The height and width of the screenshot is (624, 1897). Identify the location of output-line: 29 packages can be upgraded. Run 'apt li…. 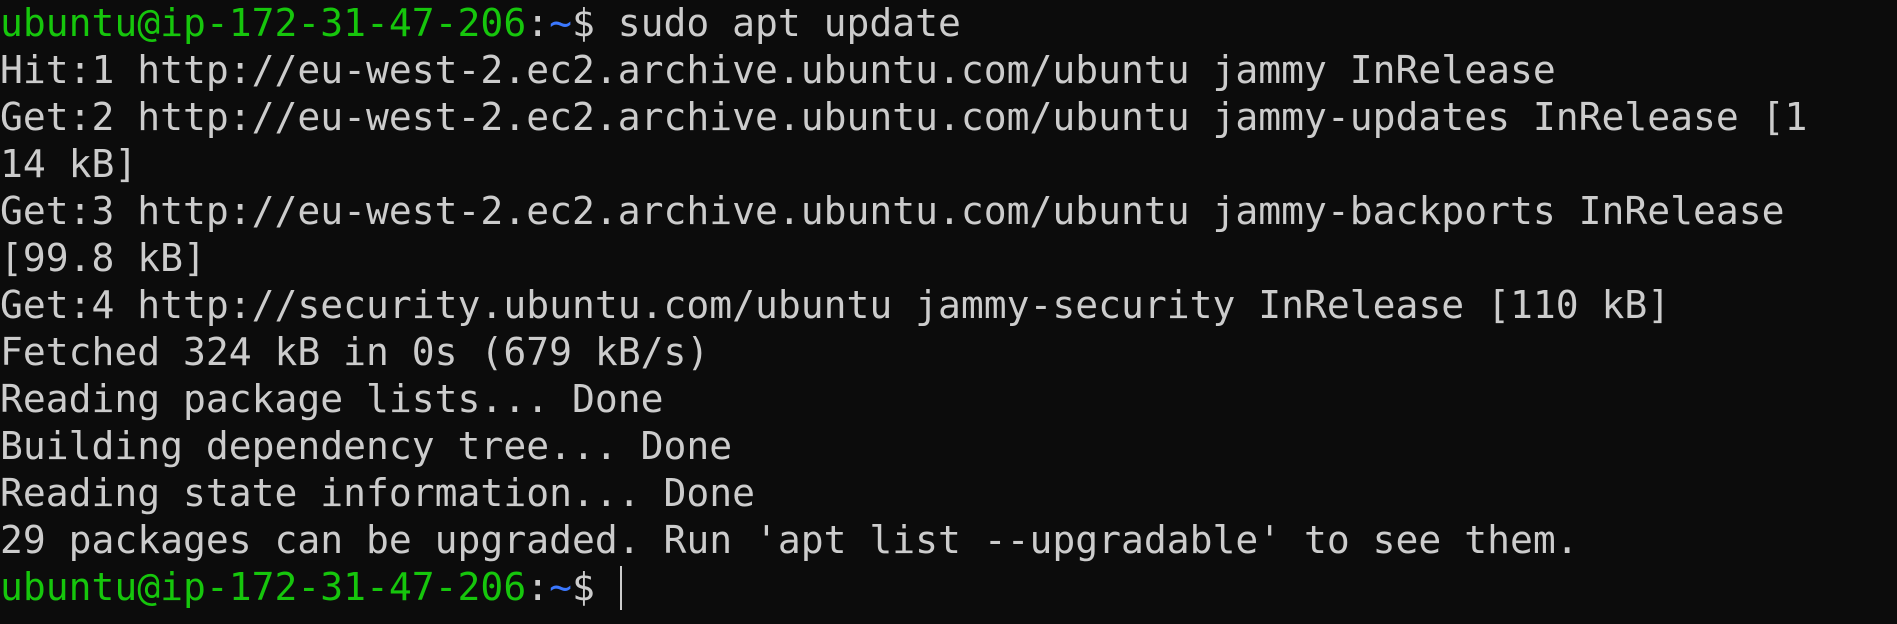
(789, 540).